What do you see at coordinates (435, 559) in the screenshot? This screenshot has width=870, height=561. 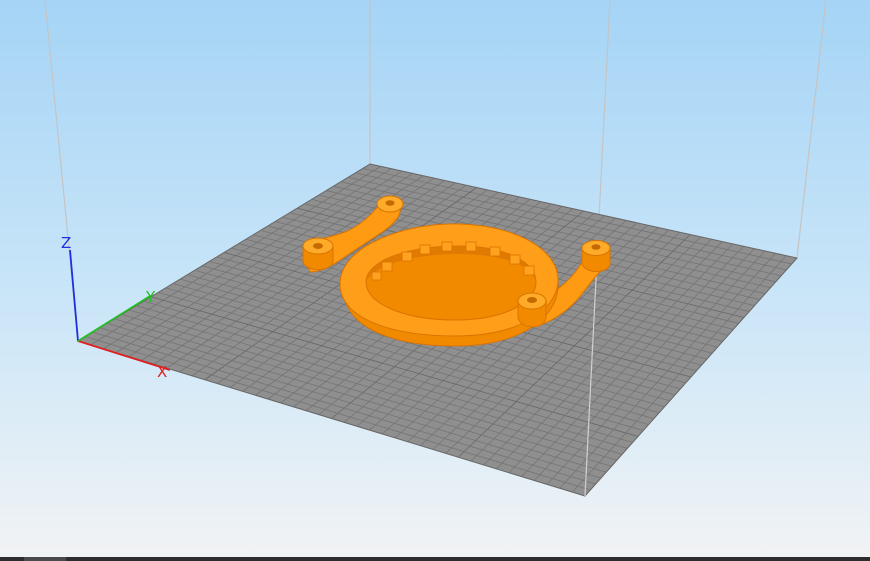 I see `bottom-toolbar-edge` at bounding box center [435, 559].